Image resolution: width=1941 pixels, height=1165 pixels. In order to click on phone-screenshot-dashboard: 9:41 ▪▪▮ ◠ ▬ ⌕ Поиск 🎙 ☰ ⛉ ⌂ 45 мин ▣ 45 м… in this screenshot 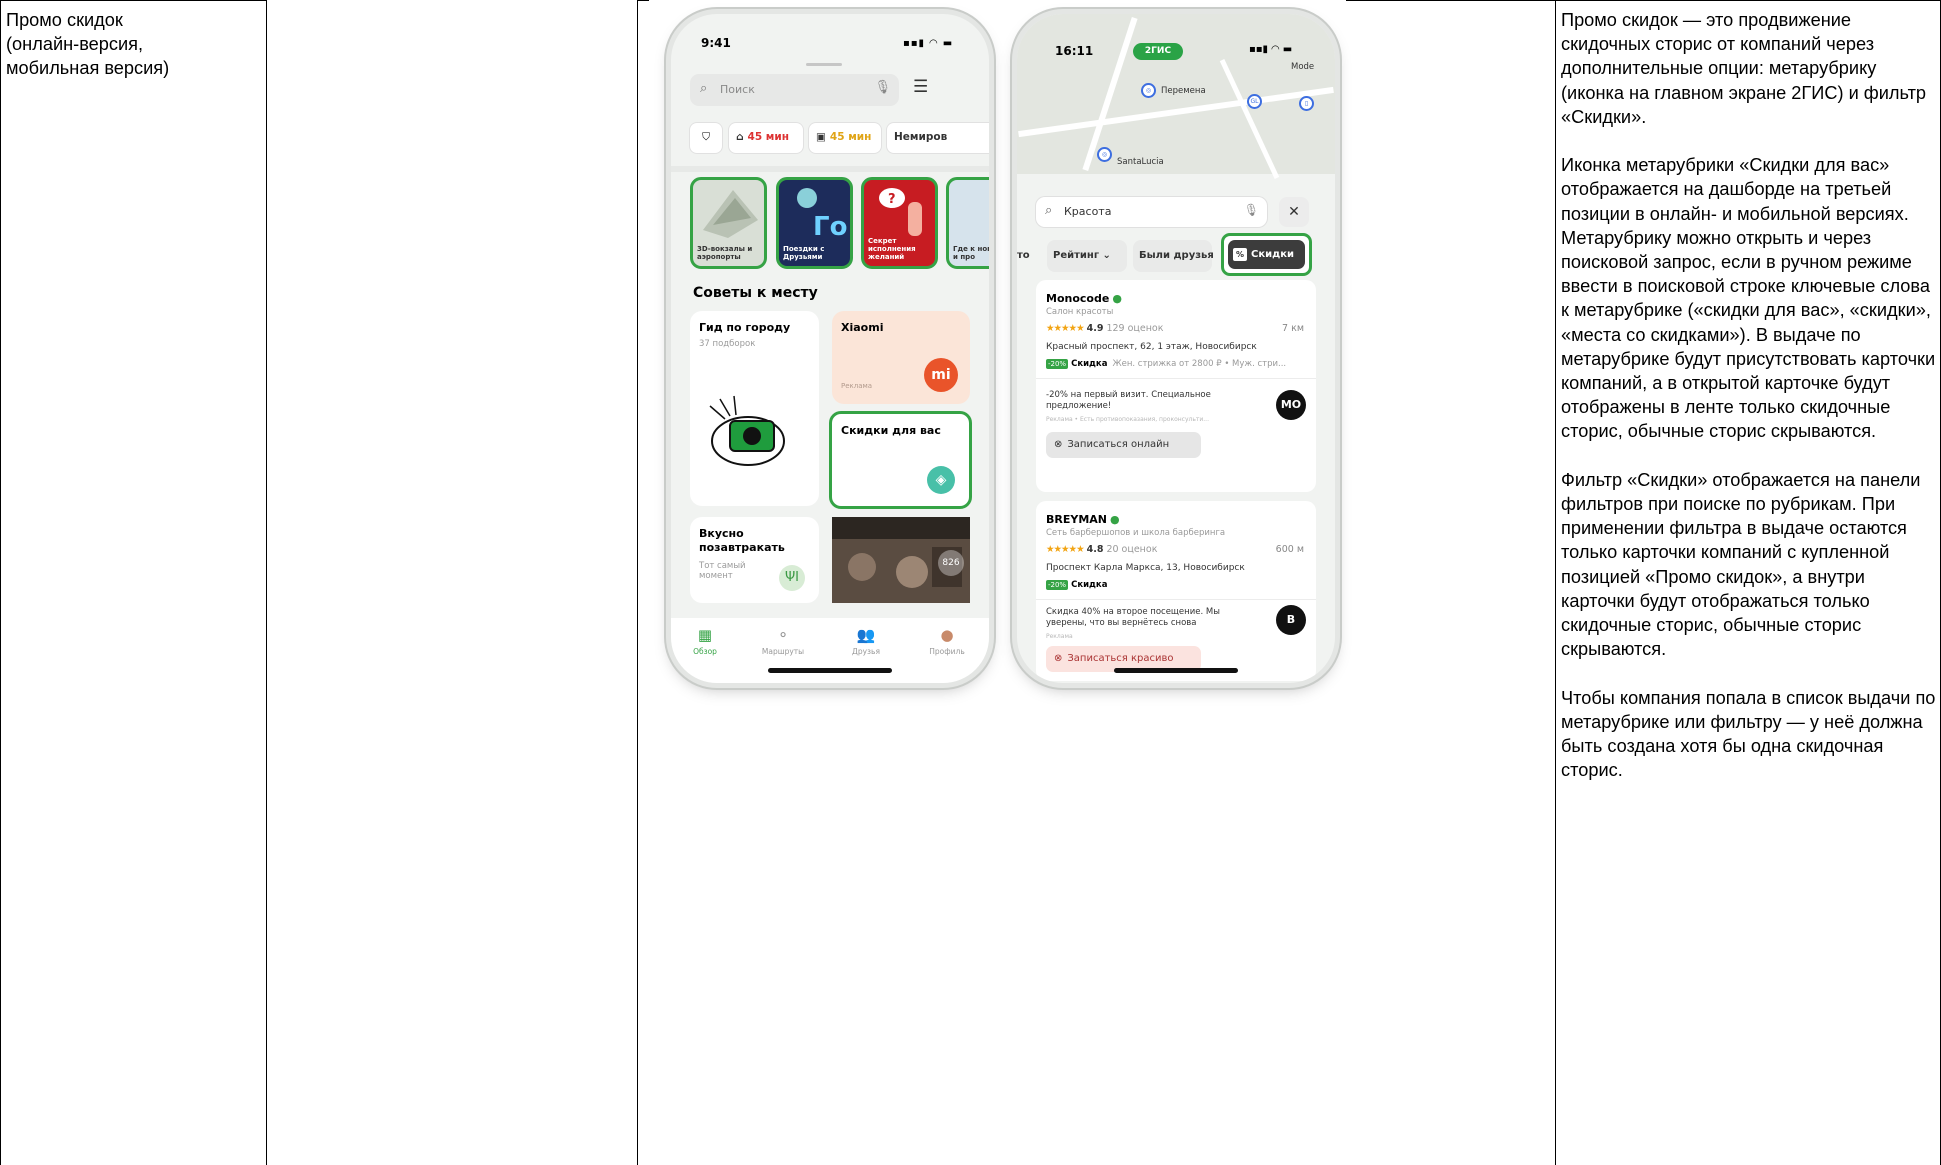, I will do `click(830, 348)`.